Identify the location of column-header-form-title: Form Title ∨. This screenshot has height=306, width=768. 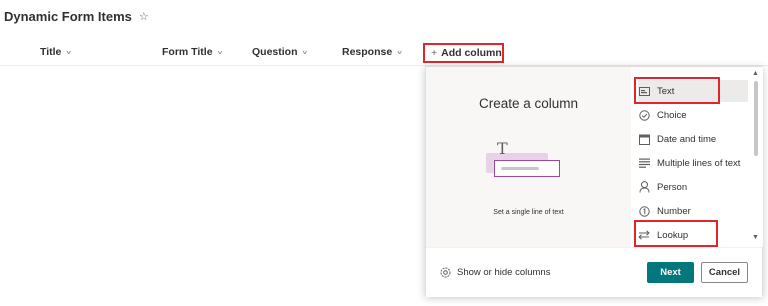
(192, 52).